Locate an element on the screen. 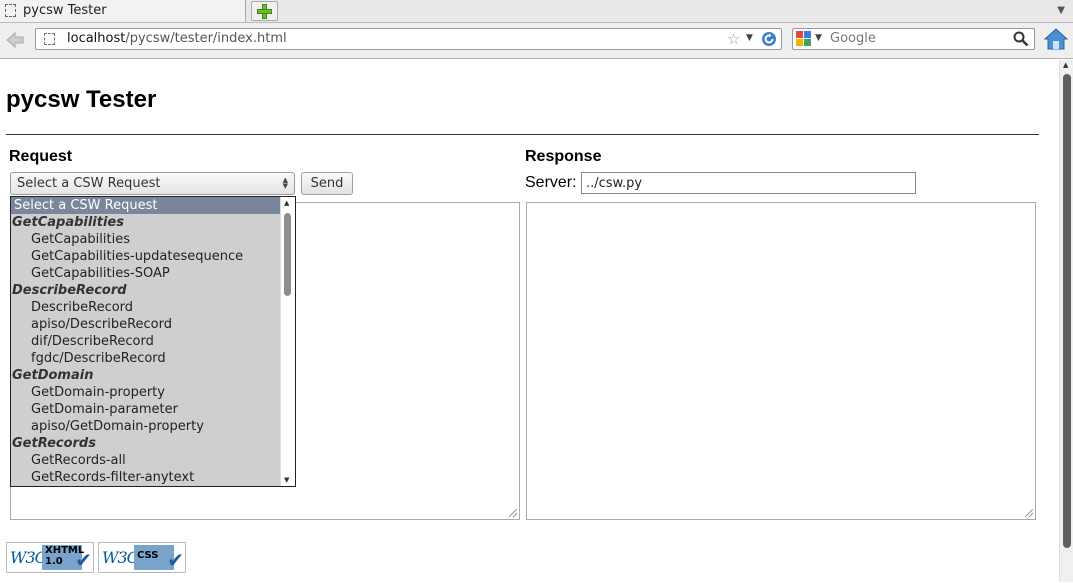 The height and width of the screenshot is (583, 1073). new-tab-button is located at coordinates (264, 11).